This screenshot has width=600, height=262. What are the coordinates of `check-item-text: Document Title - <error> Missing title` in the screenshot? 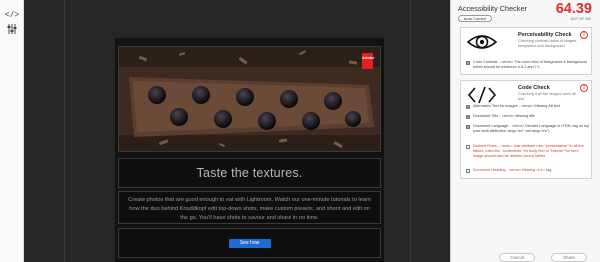 It's located at (504, 116).